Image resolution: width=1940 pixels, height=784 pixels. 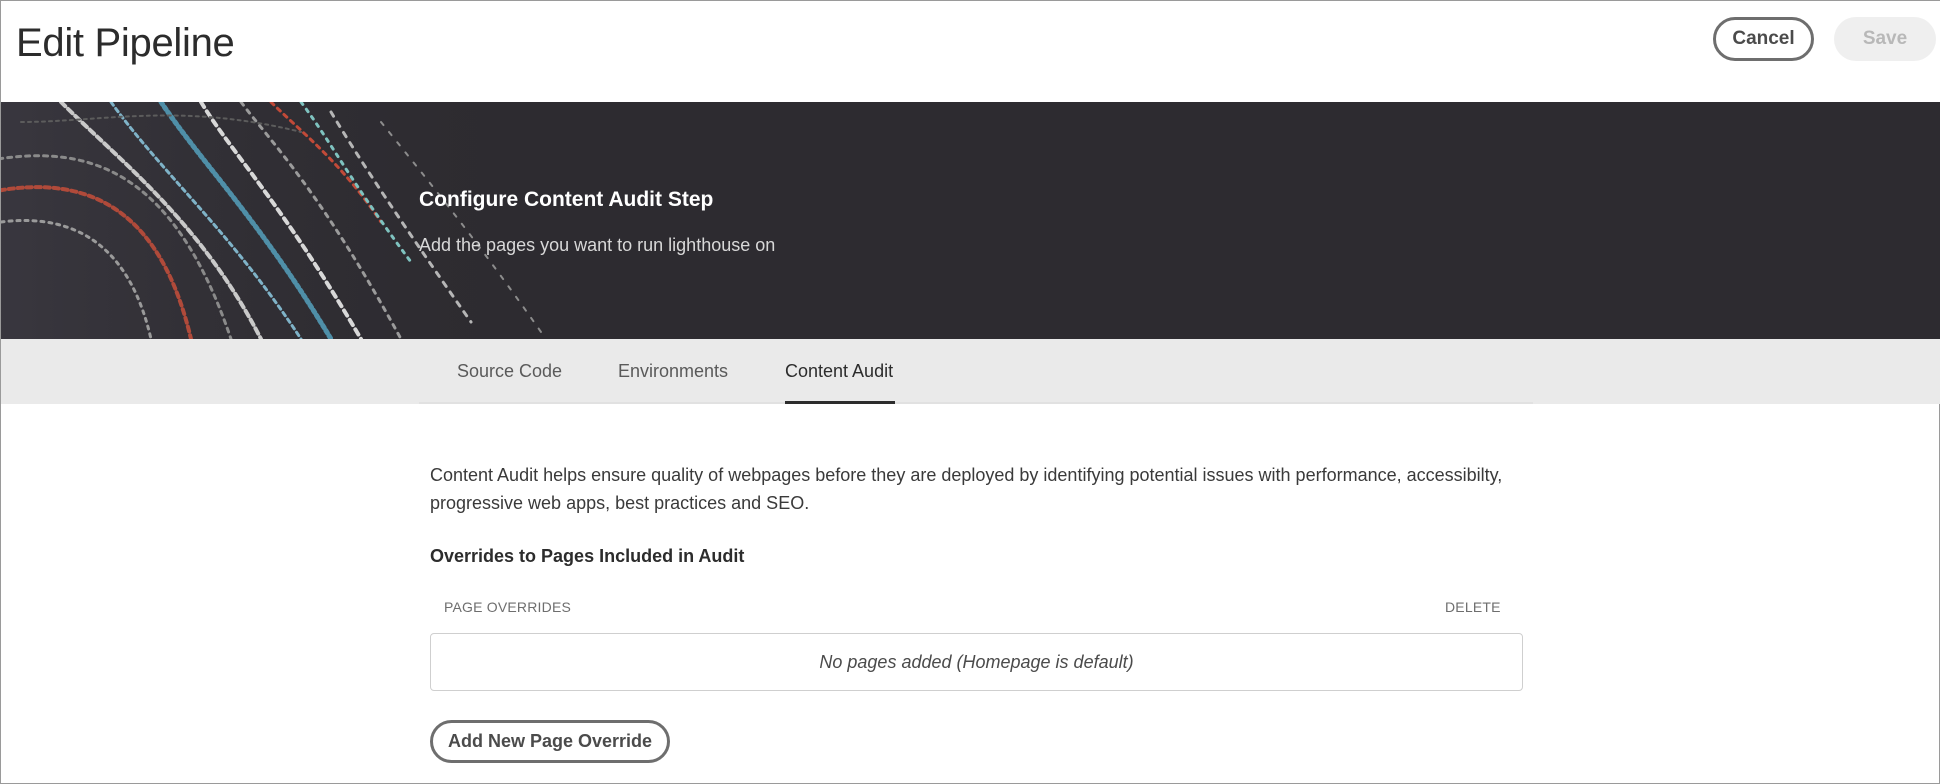 I want to click on empty-state-message: No pages added (Homepage is default), so click(x=976, y=662).